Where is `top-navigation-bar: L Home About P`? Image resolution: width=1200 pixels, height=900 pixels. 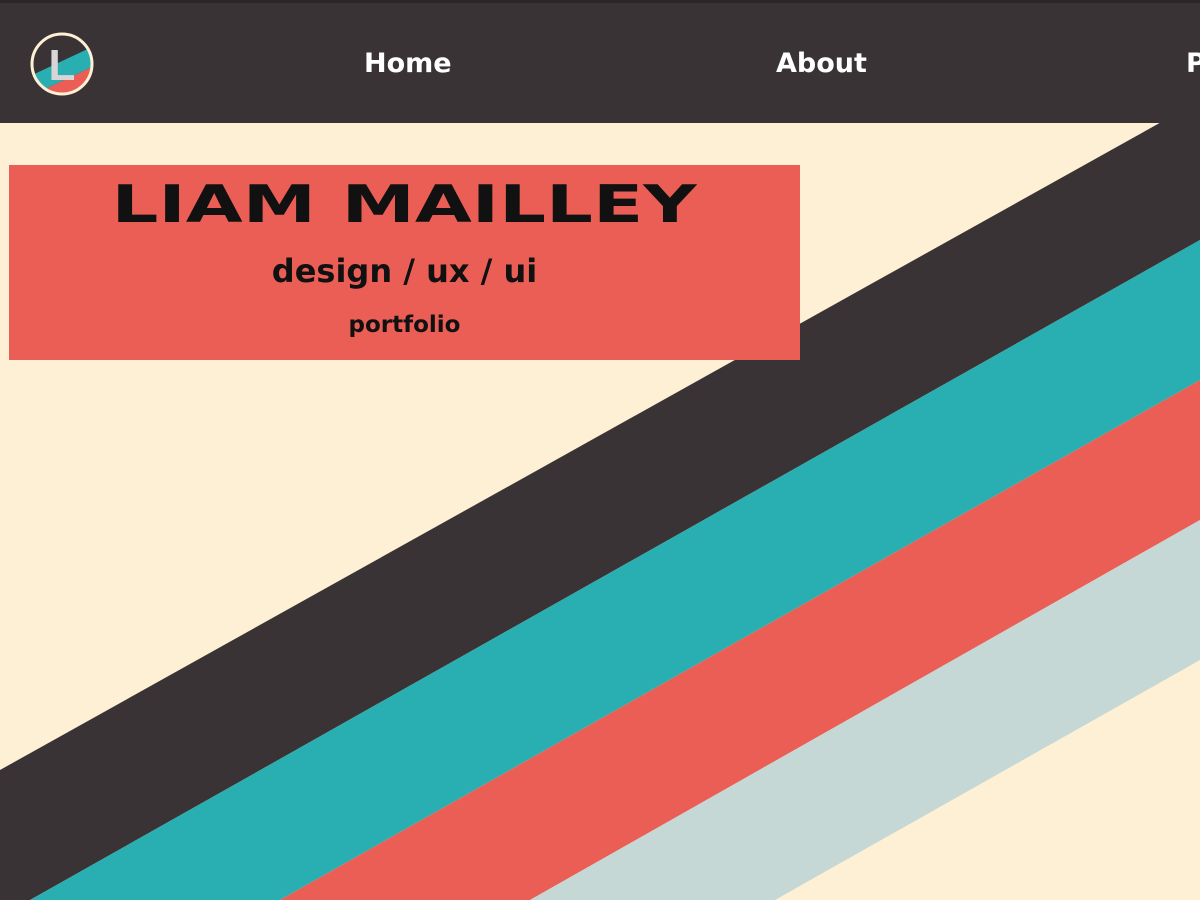 top-navigation-bar: L Home About P is located at coordinates (600, 61).